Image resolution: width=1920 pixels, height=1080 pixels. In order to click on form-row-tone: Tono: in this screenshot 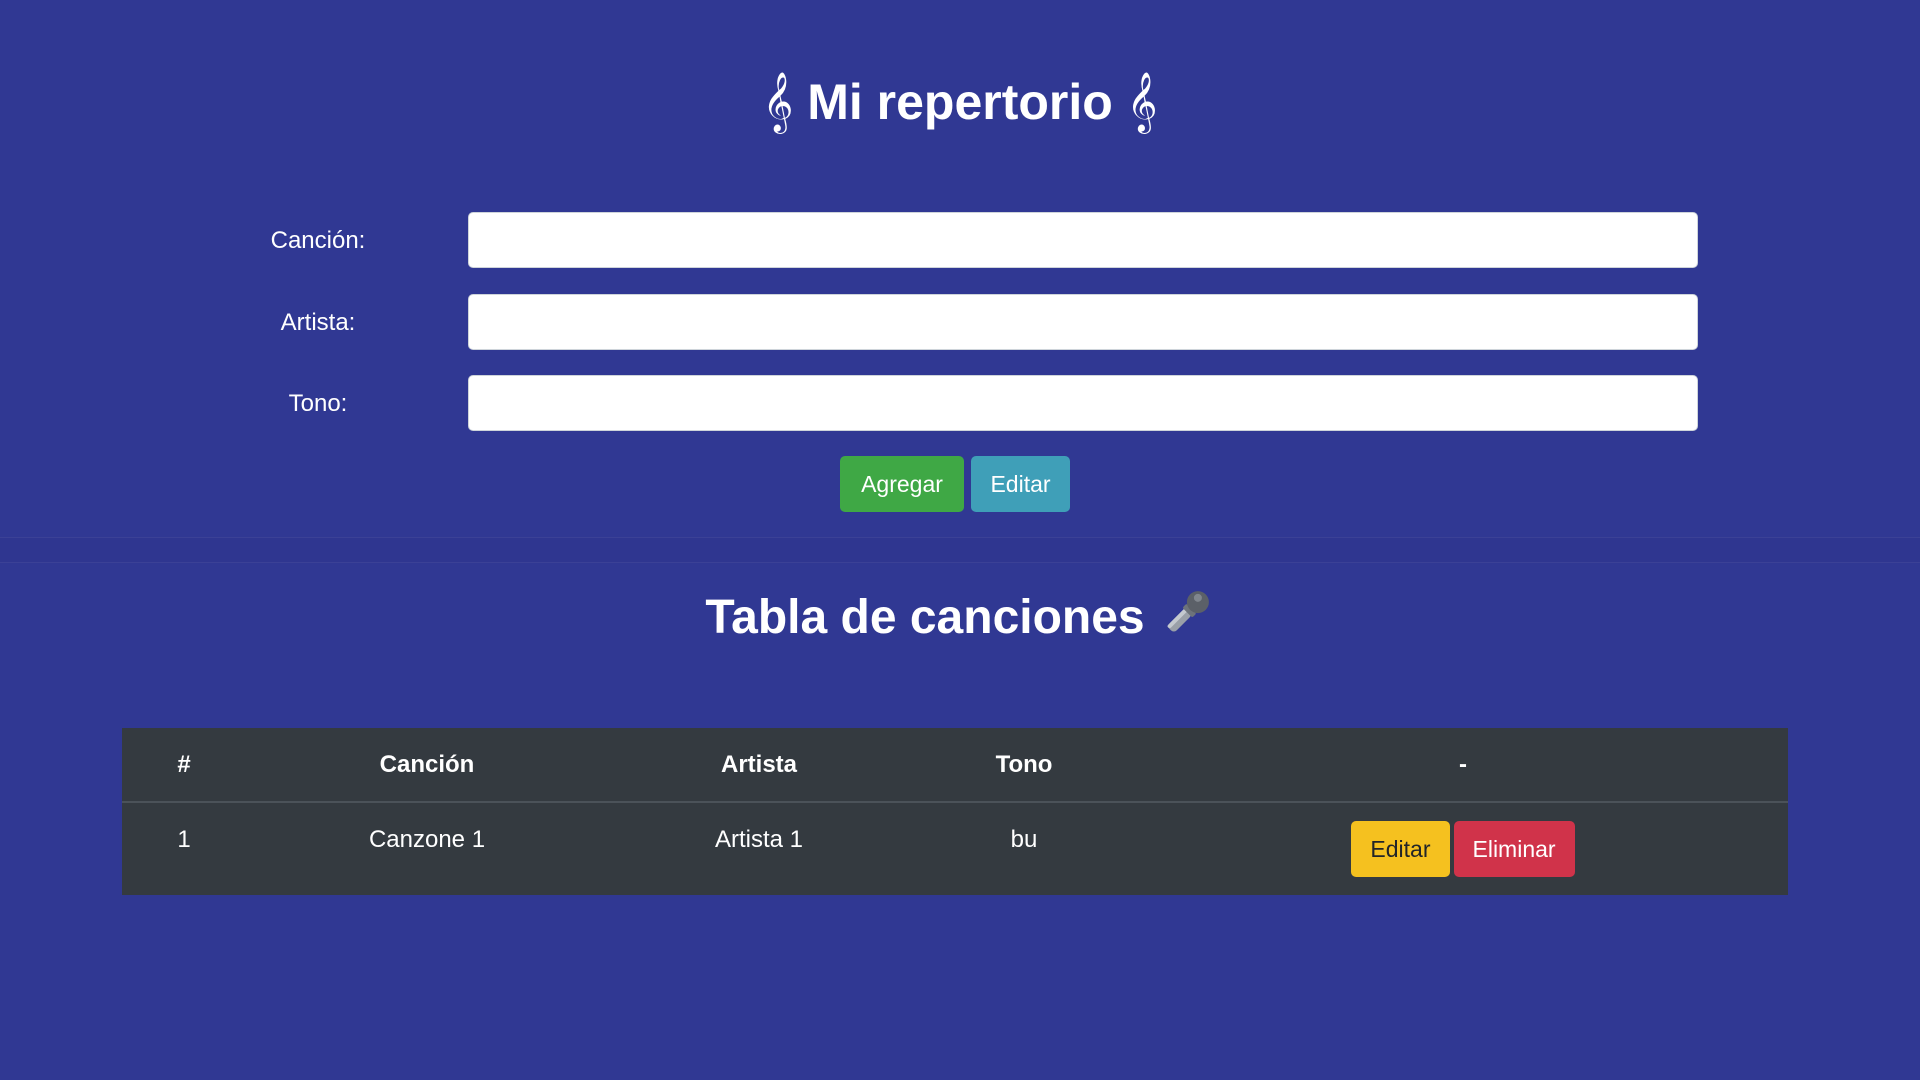, I will do `click(960, 404)`.